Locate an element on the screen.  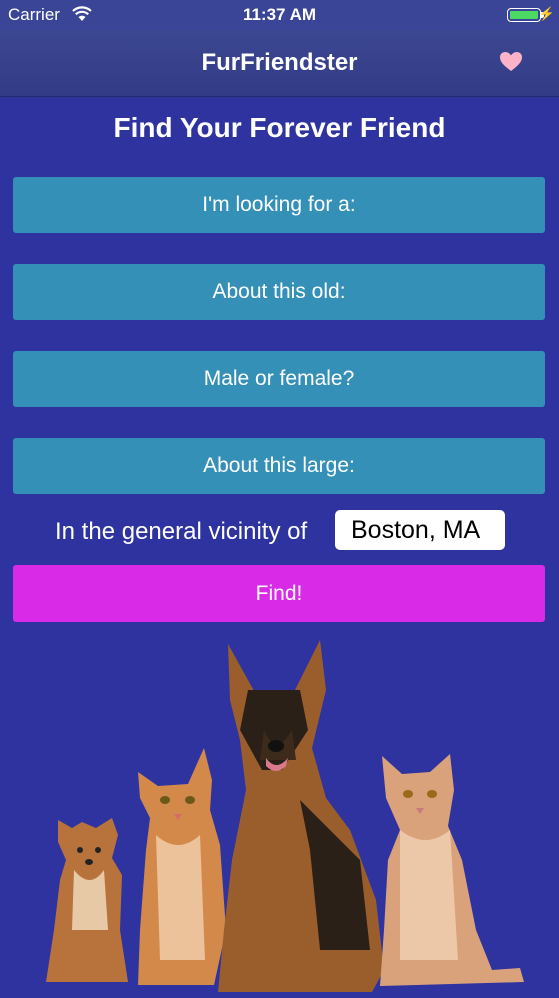
animal-type-button: I'm looking for a: is located at coordinates (279, 205).